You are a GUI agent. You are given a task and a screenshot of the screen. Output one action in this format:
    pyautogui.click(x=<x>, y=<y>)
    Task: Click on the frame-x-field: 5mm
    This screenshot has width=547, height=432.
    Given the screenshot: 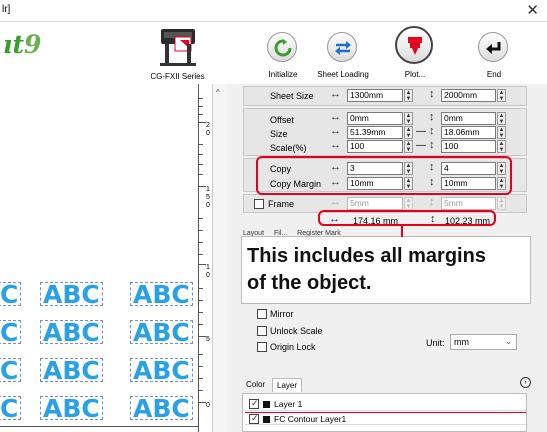 What is the action you would take?
    pyautogui.click(x=375, y=203)
    